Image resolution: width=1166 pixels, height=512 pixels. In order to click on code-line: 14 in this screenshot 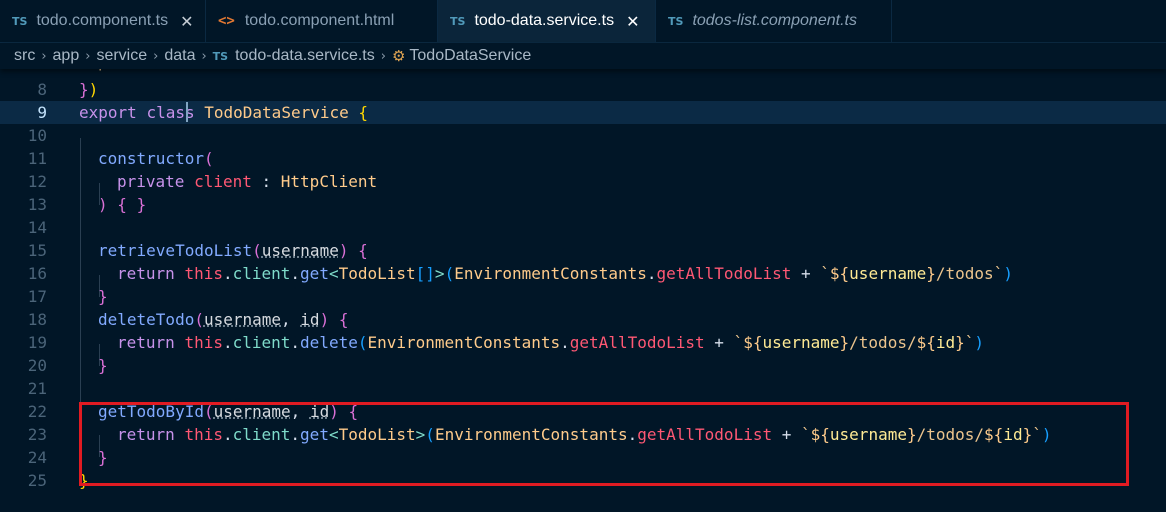, I will do `click(583, 227)`.